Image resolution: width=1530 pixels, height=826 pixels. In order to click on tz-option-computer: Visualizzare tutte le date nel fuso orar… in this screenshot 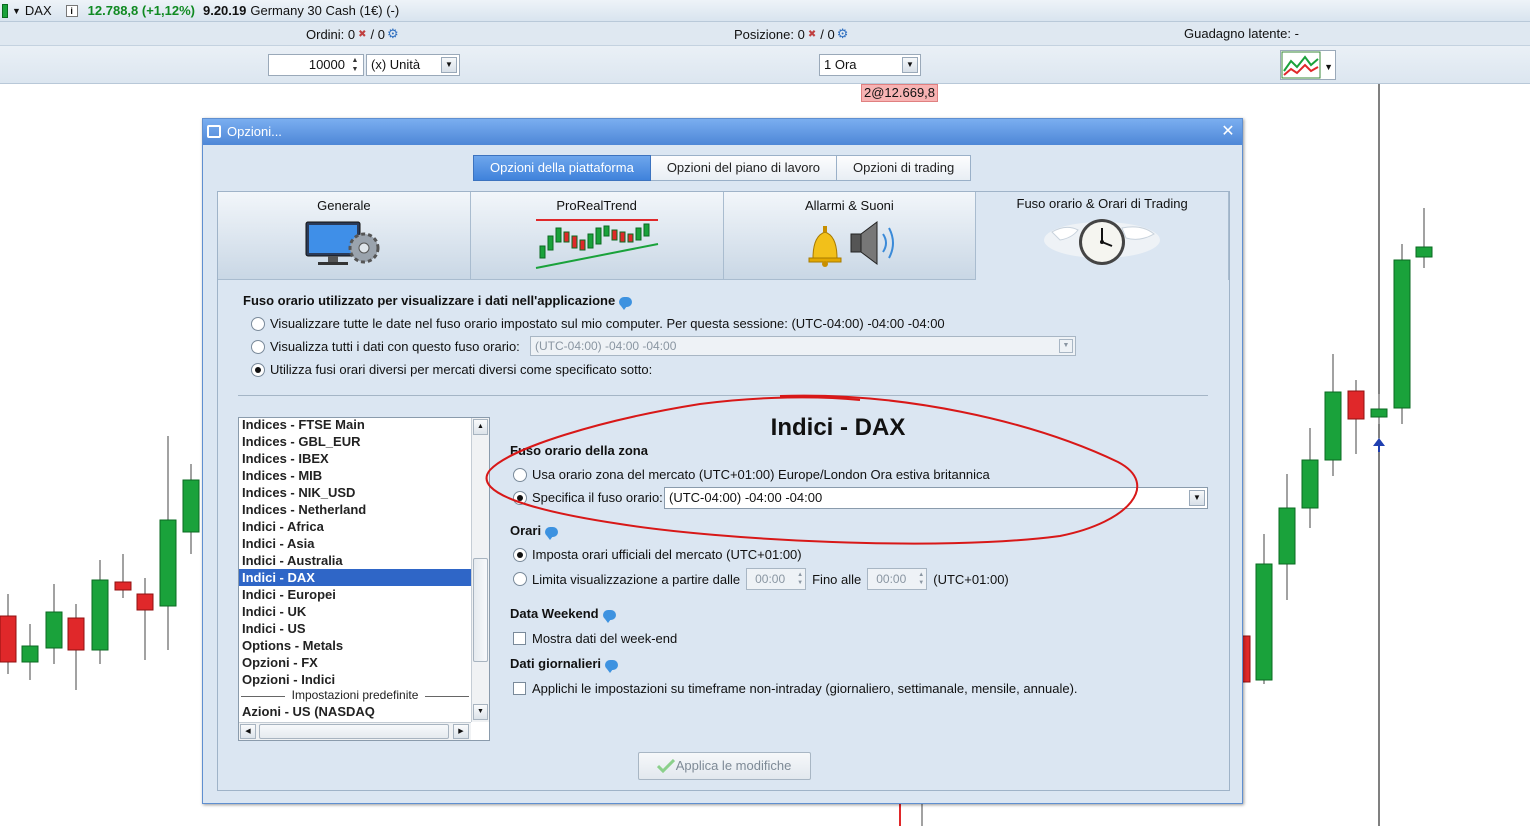, I will do `click(598, 323)`.